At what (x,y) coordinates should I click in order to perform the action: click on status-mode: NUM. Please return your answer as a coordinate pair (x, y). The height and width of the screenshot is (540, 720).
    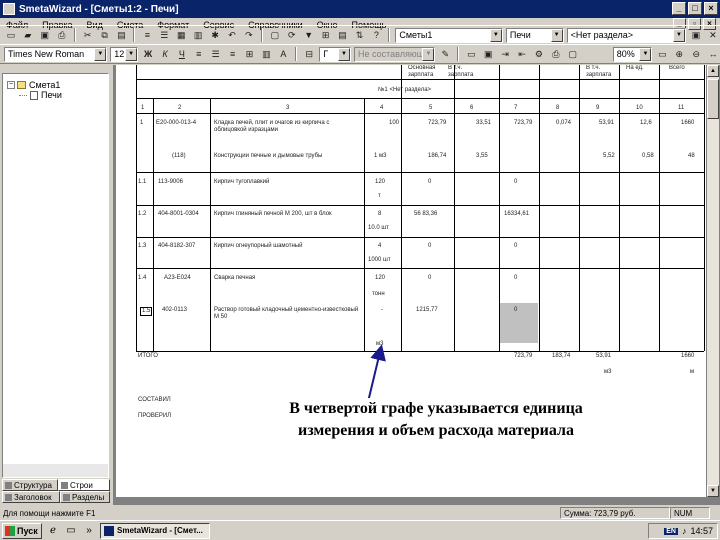
    Looking at the image, I should click on (690, 513).